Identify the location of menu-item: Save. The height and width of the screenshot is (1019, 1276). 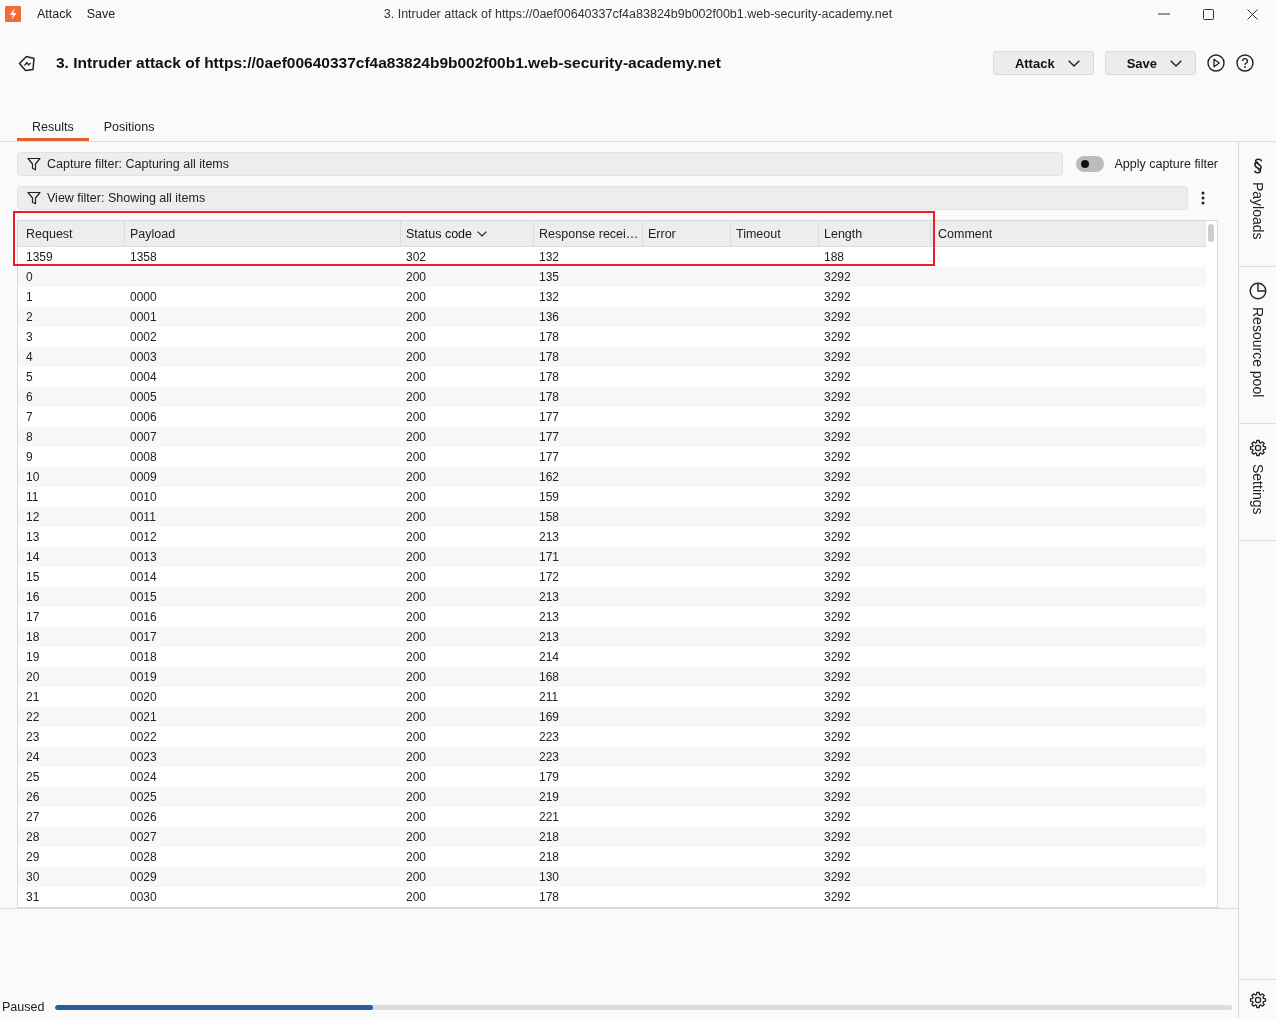
(101, 14).